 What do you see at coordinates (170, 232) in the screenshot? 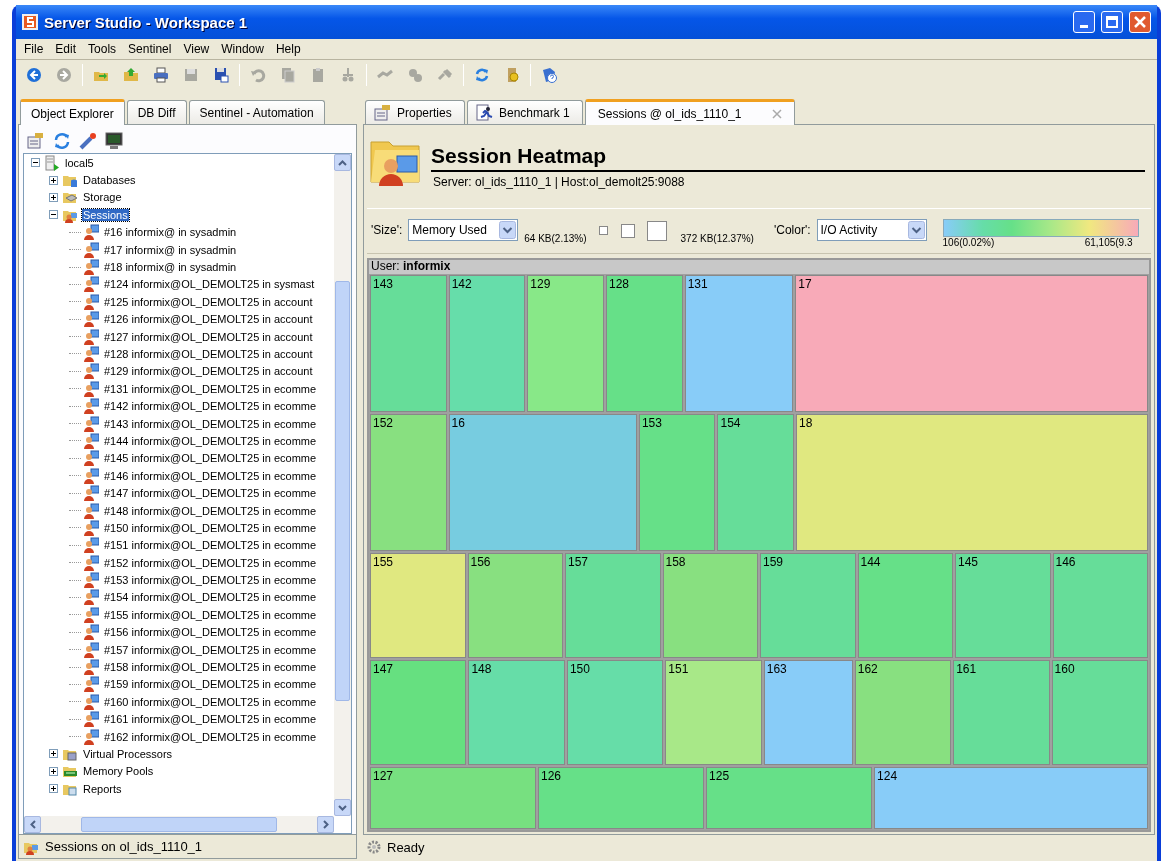
I see `tree-item: #16 informix@ in sysadmin` at bounding box center [170, 232].